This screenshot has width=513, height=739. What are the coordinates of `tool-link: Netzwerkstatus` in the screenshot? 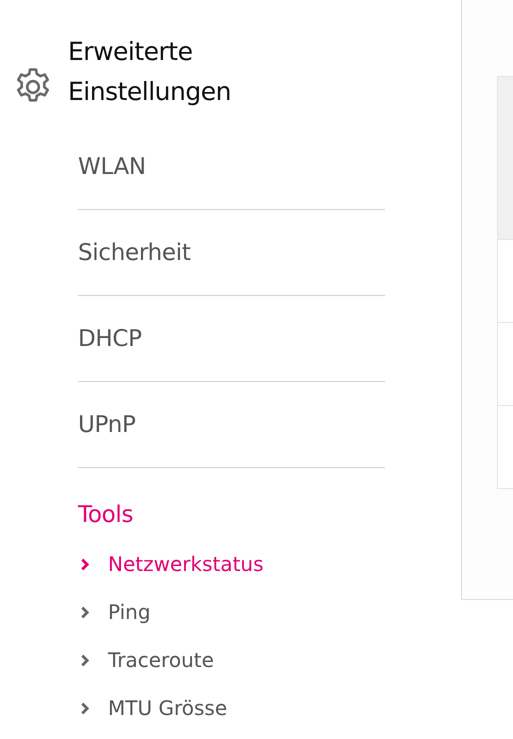 It's located at (171, 564).